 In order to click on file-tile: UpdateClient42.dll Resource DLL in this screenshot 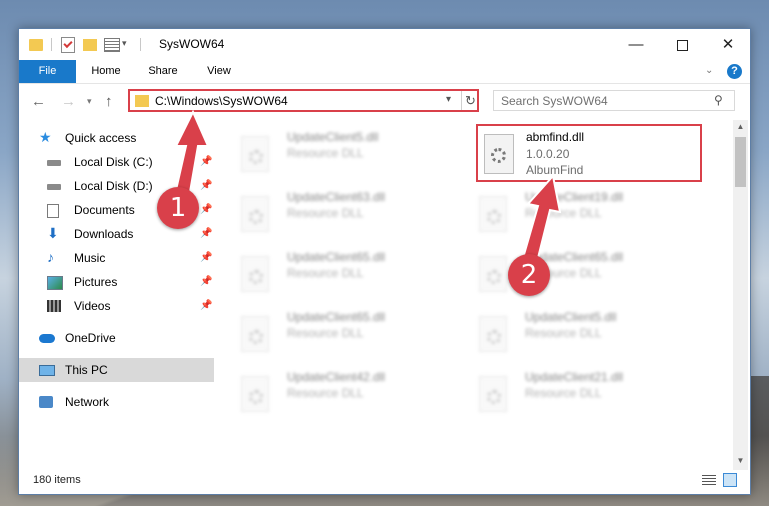, I will do `click(325, 392)`.